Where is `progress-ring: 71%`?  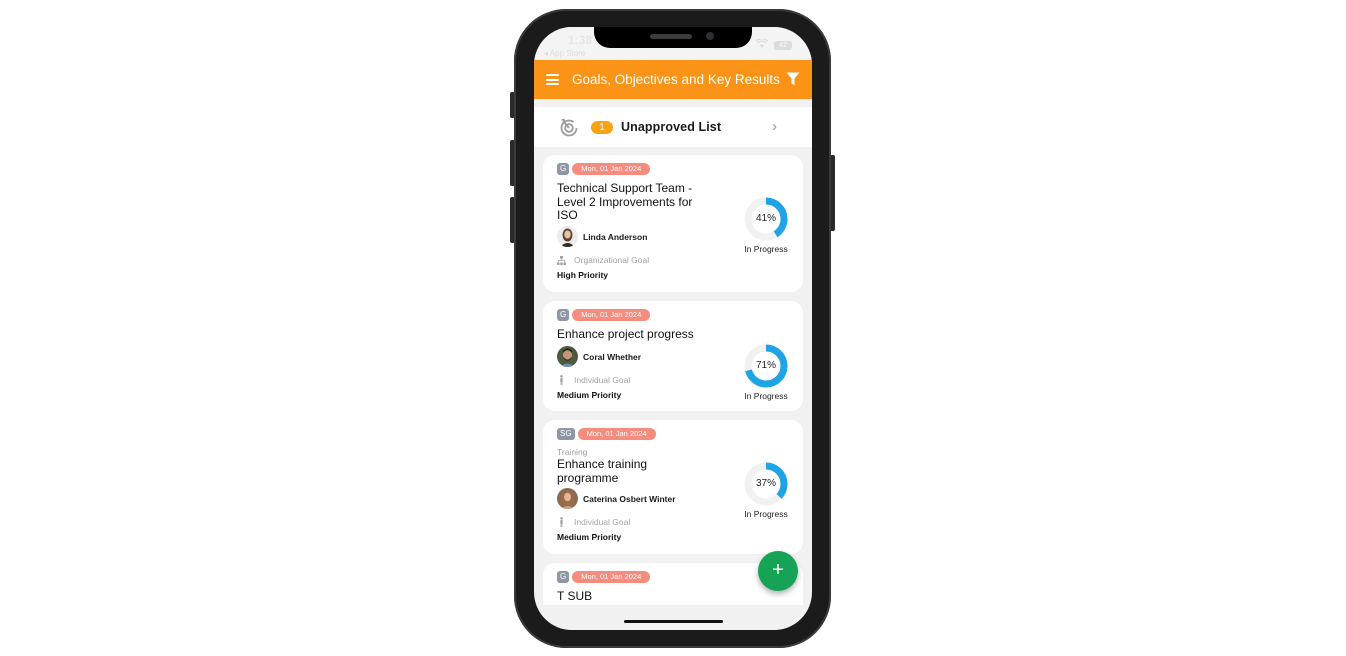 progress-ring: 71% is located at coordinates (766, 366).